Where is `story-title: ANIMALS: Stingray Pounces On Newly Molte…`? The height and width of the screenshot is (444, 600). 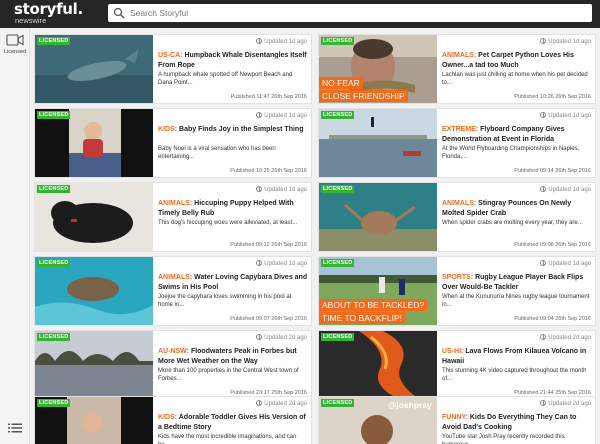 story-title: ANIMALS: Stingray Pounces On Newly Molte… is located at coordinates (517, 208).